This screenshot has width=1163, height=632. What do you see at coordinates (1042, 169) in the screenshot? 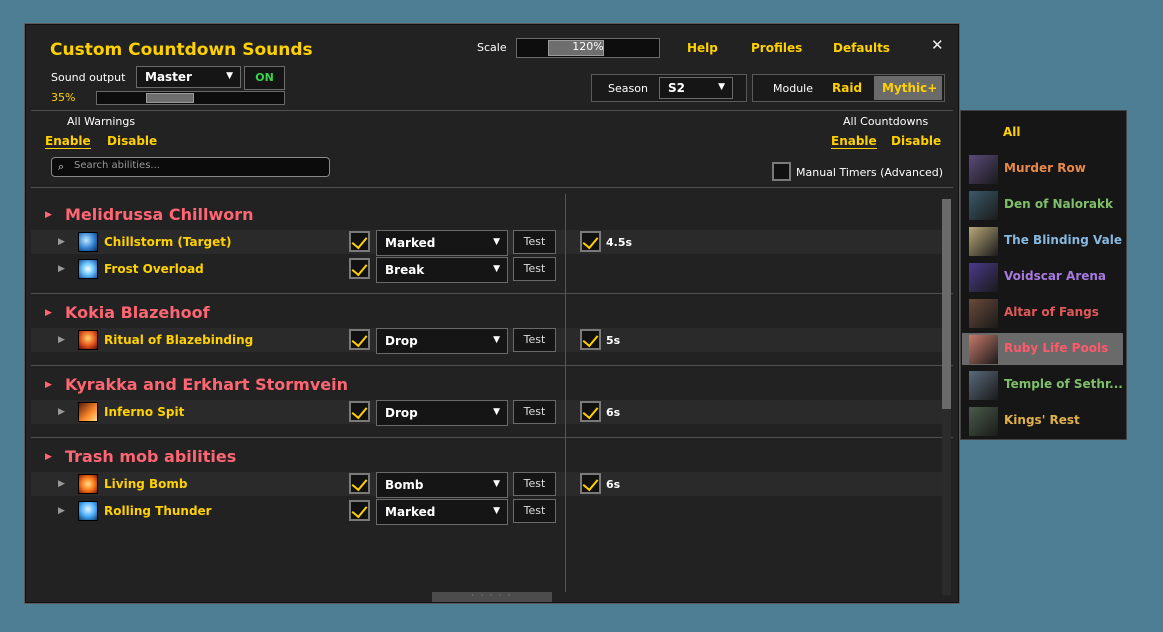
I see `dungeon-menu-item: Murder Row` at bounding box center [1042, 169].